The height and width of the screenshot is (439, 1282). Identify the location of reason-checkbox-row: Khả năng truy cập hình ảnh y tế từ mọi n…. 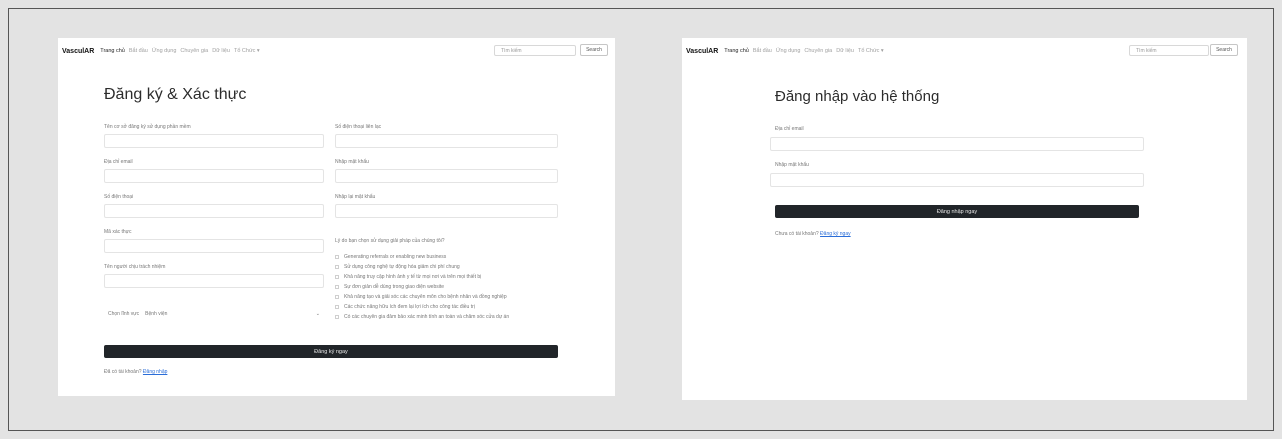
(408, 277).